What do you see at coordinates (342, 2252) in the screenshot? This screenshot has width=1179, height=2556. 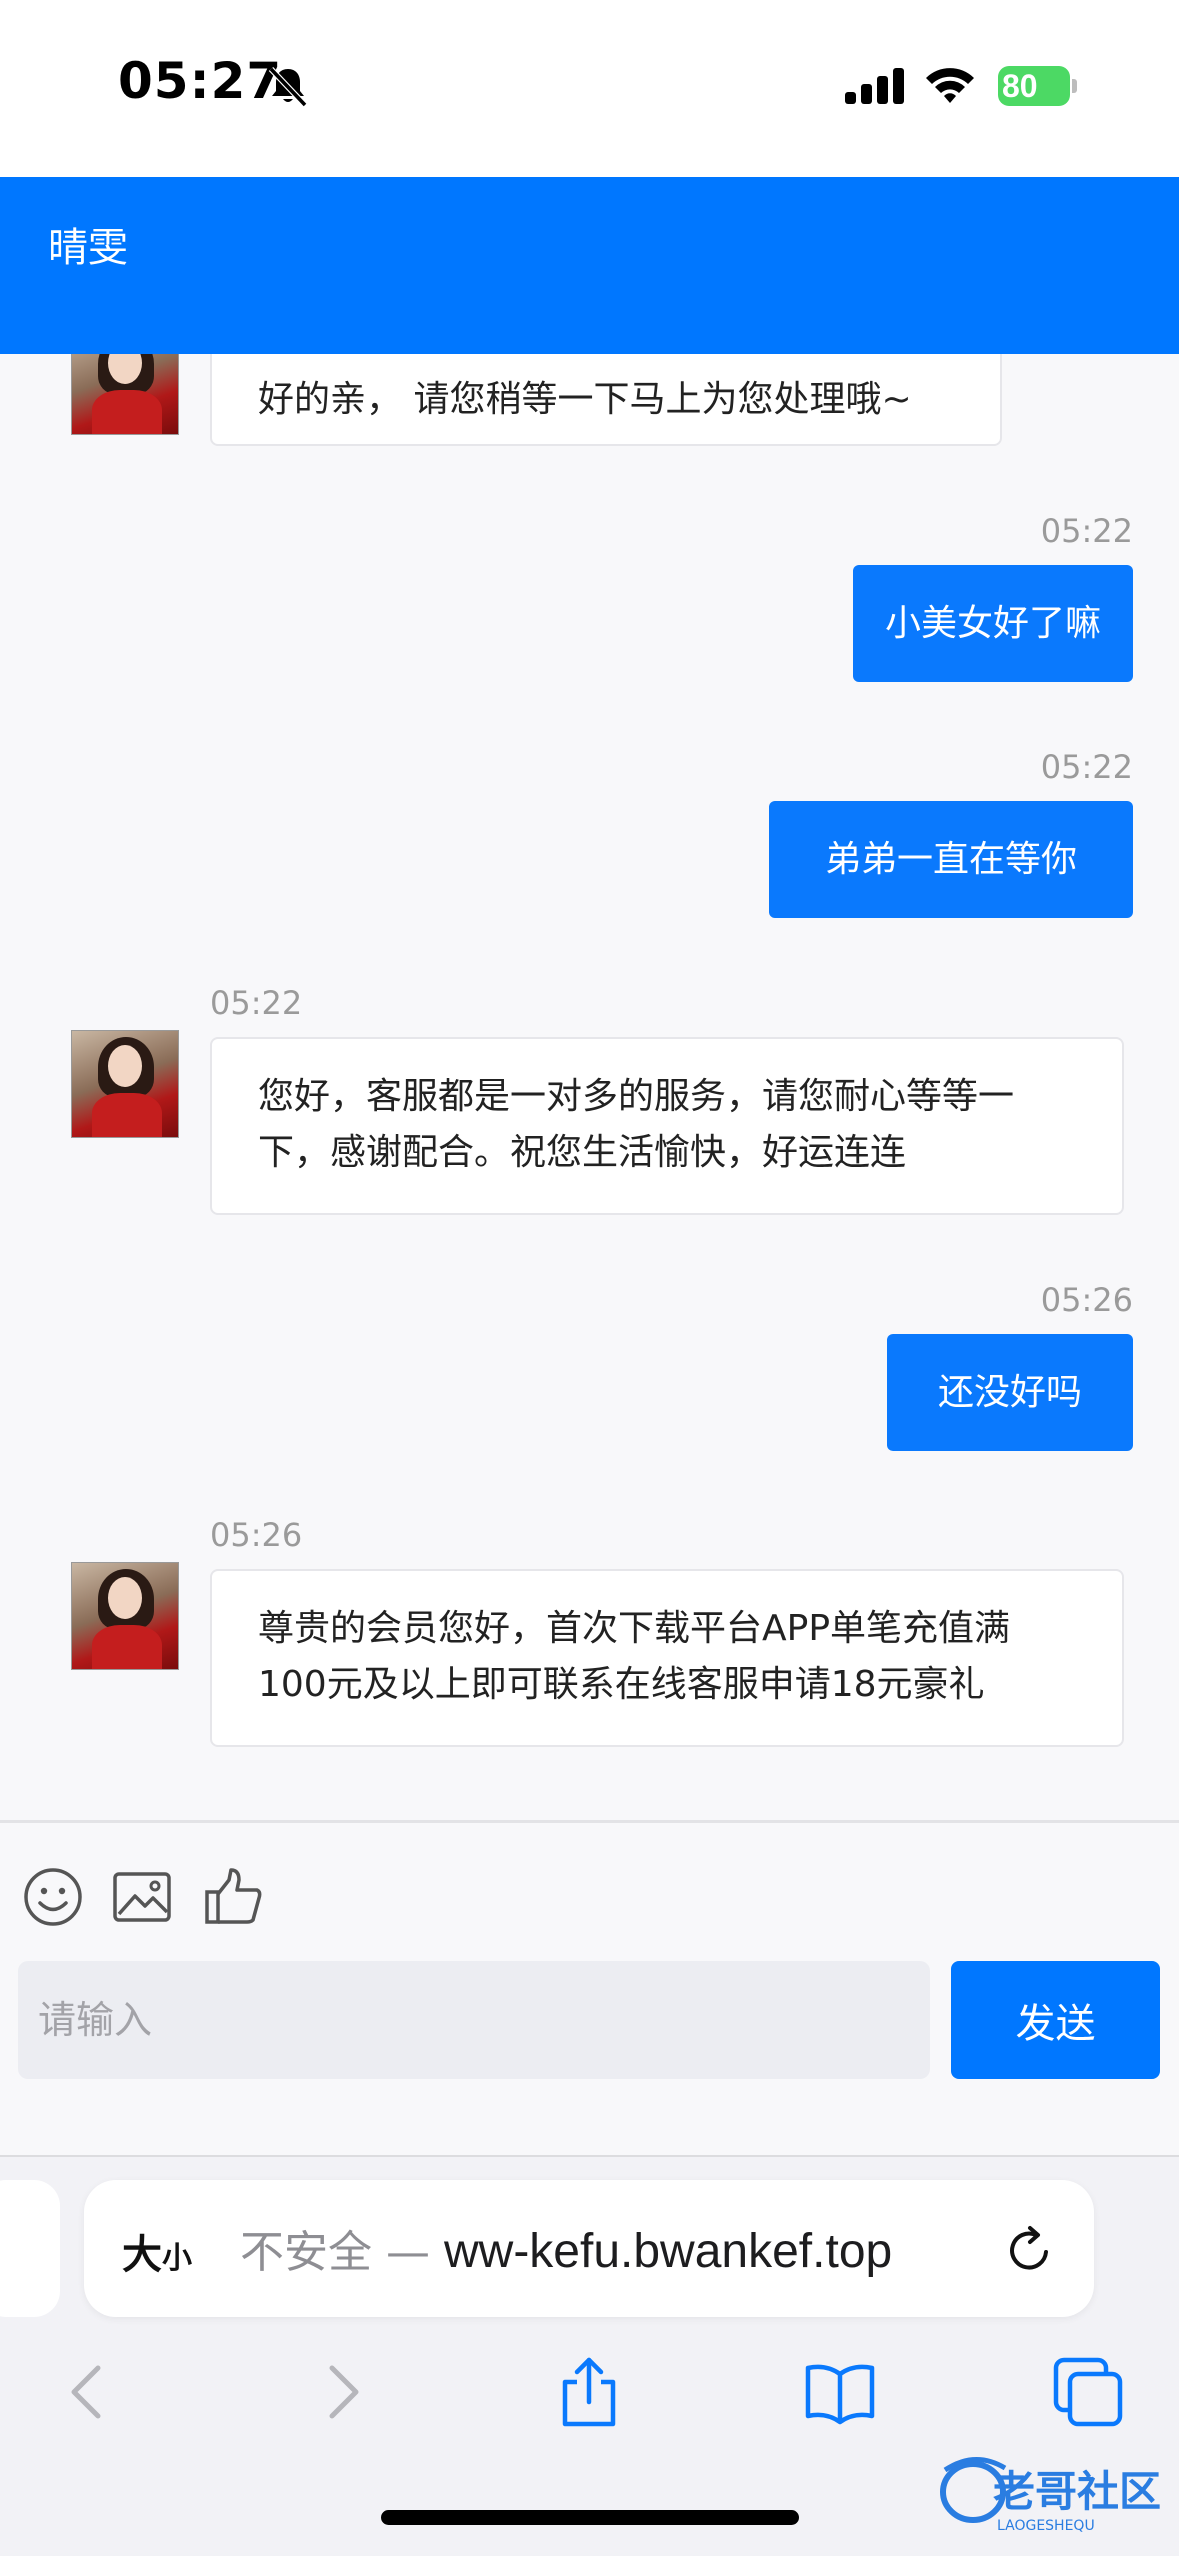 I see `not-secure-label: 不安全 —` at bounding box center [342, 2252].